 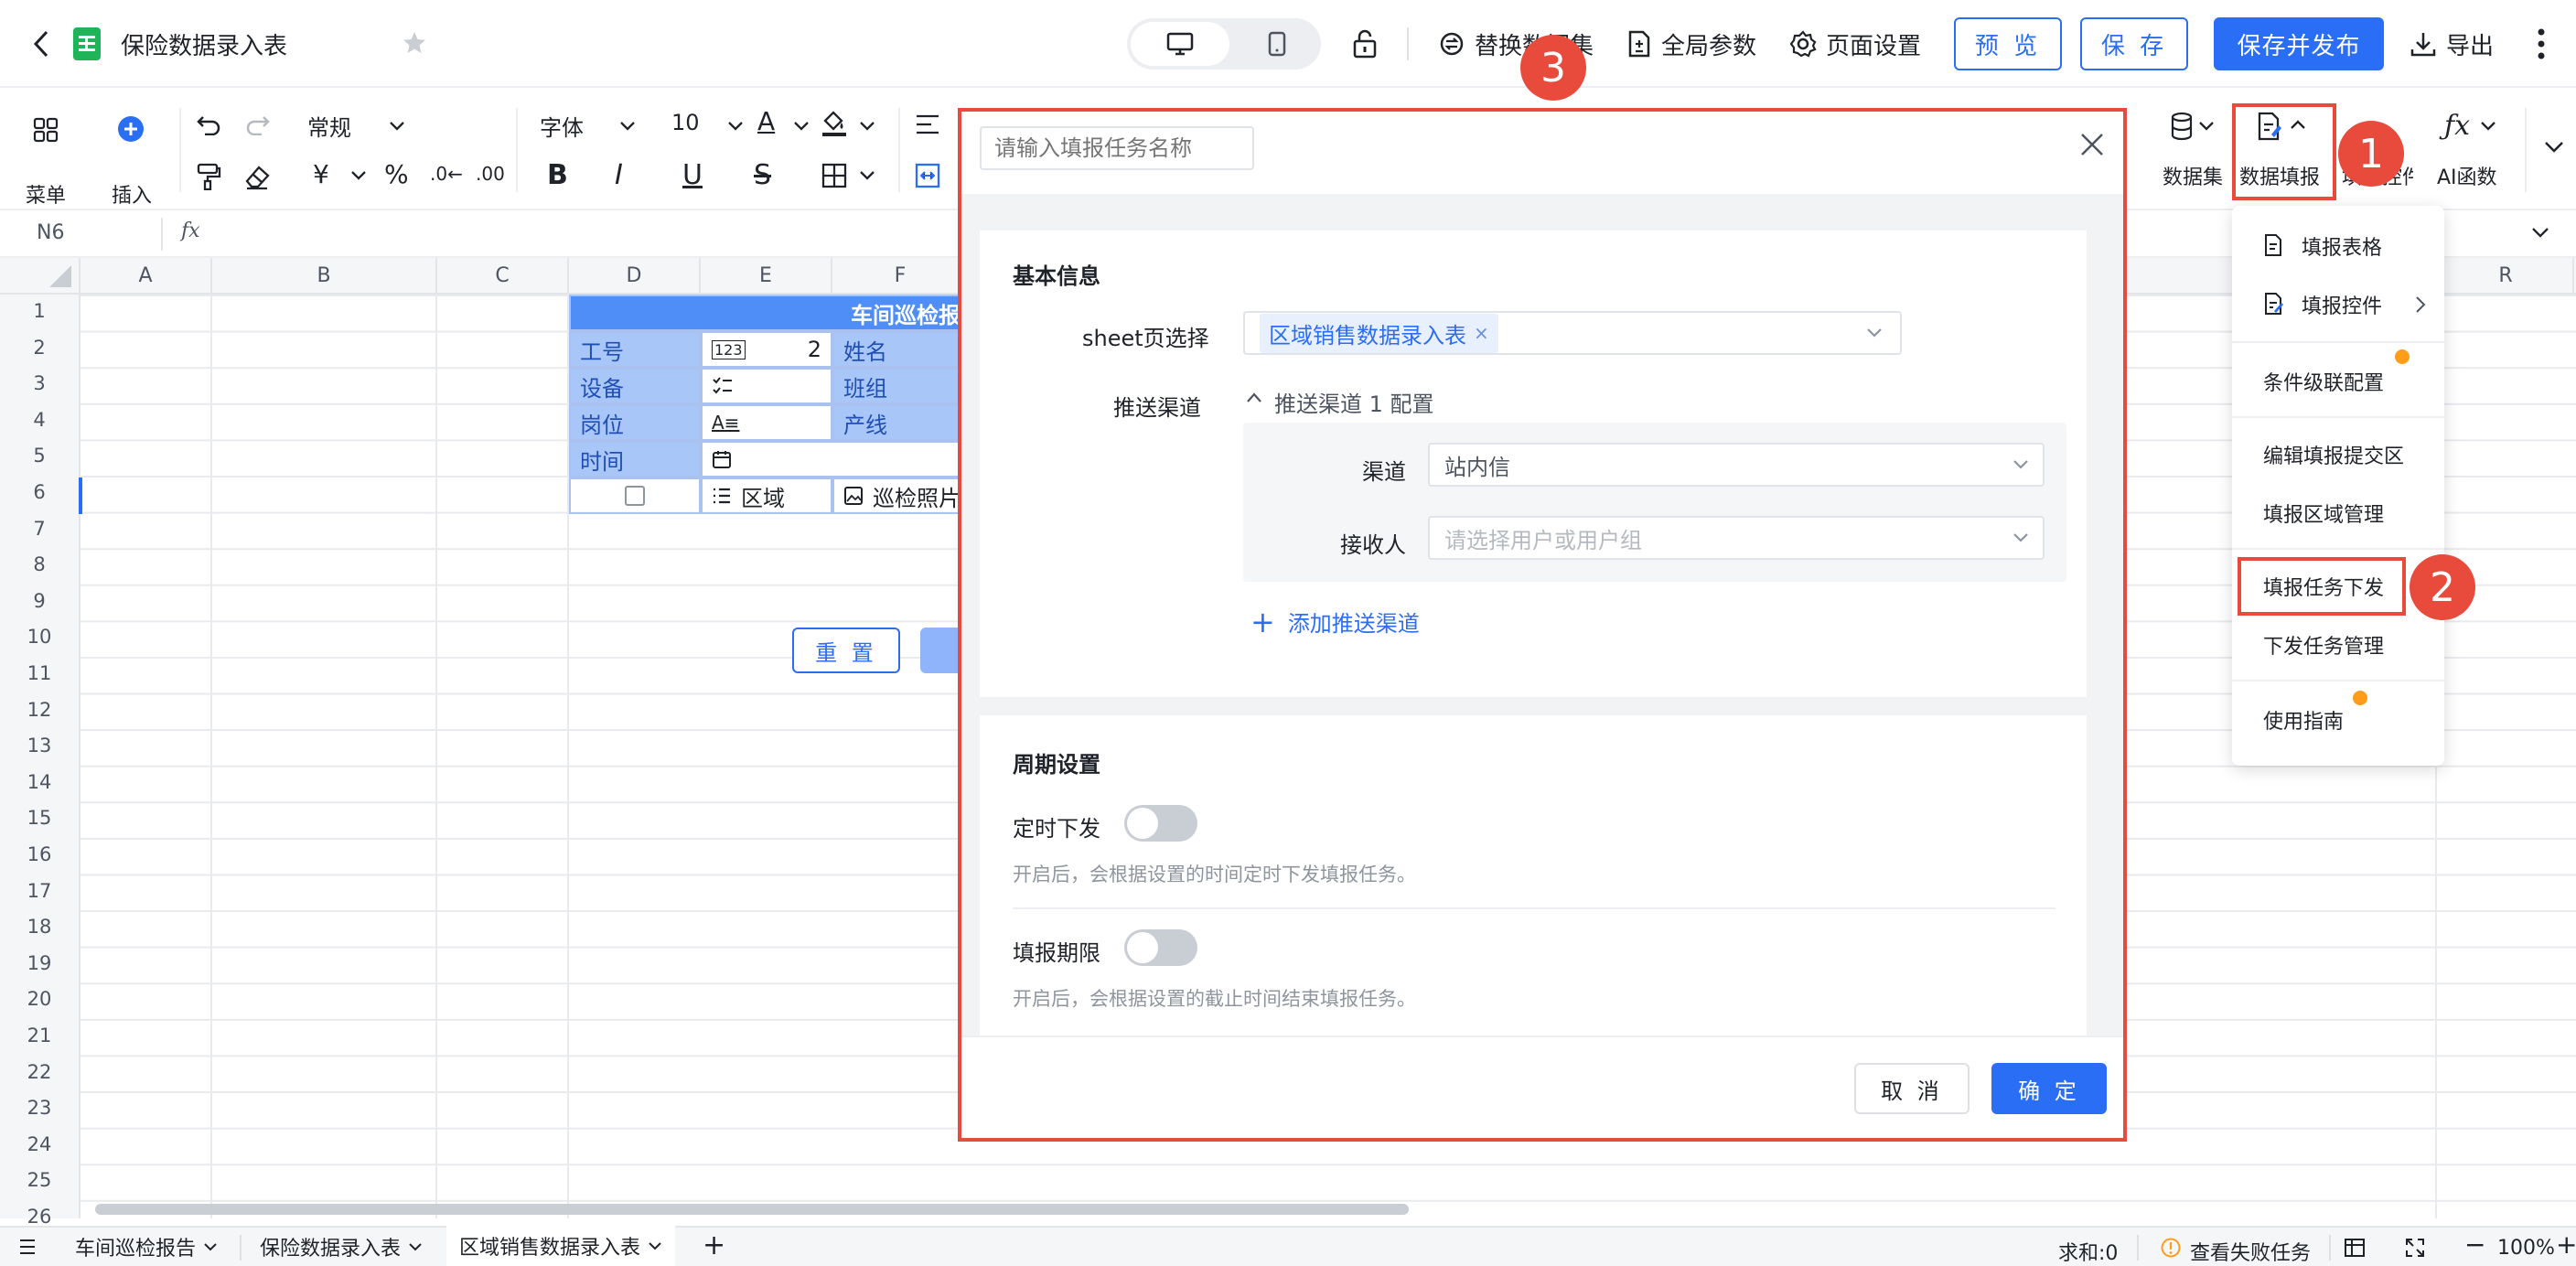 I want to click on save-button: 保 存, so click(x=2134, y=43).